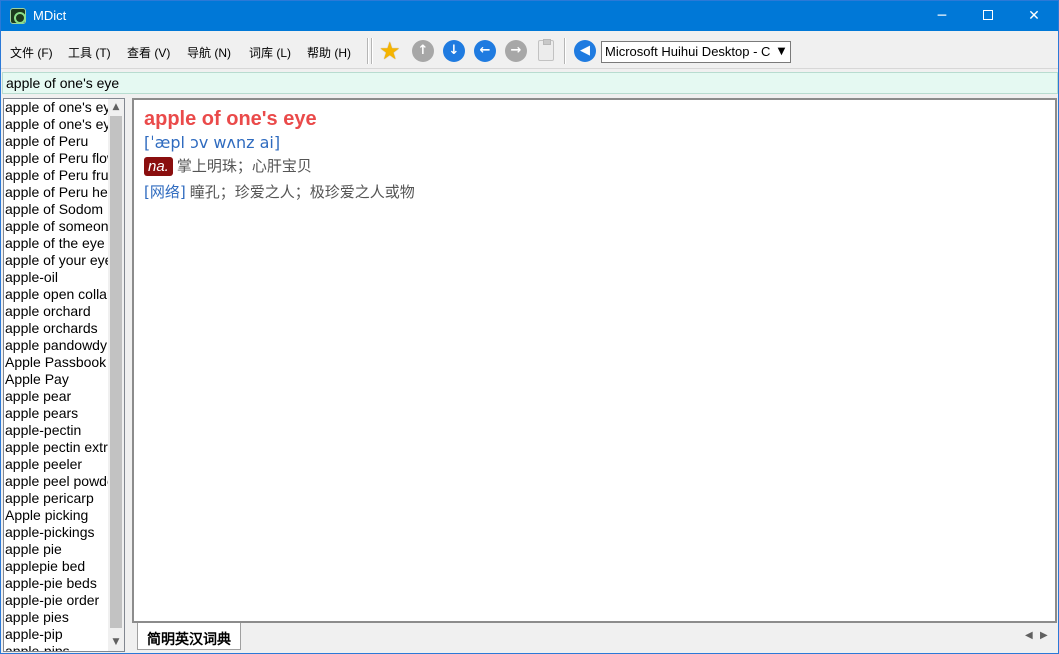 This screenshot has height=654, width=1059. Describe the element at coordinates (390, 51) in the screenshot. I see `favorite-star-icon: ★` at that location.